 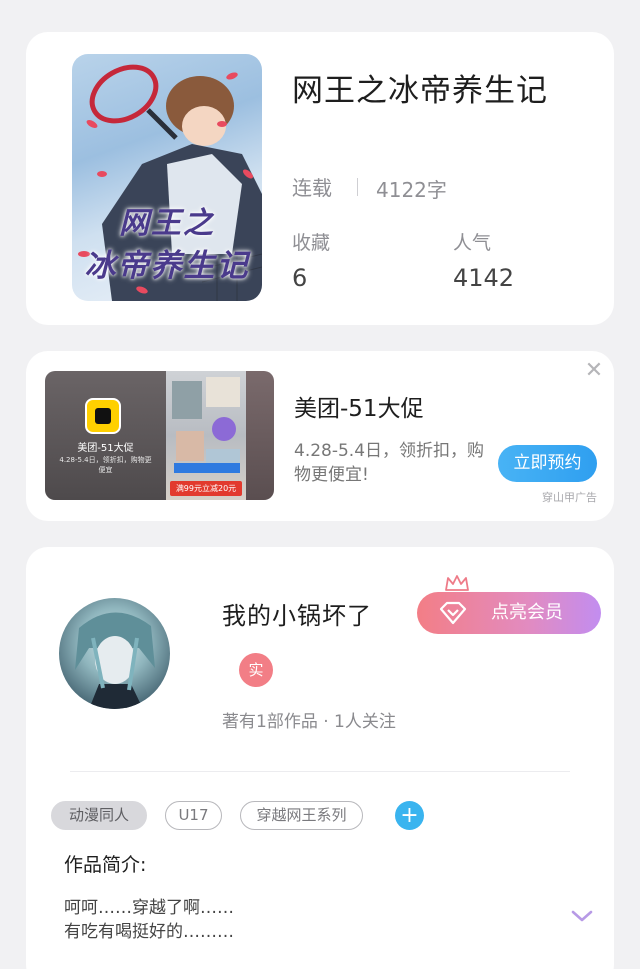 I want to click on status-divider, so click(x=357, y=187).